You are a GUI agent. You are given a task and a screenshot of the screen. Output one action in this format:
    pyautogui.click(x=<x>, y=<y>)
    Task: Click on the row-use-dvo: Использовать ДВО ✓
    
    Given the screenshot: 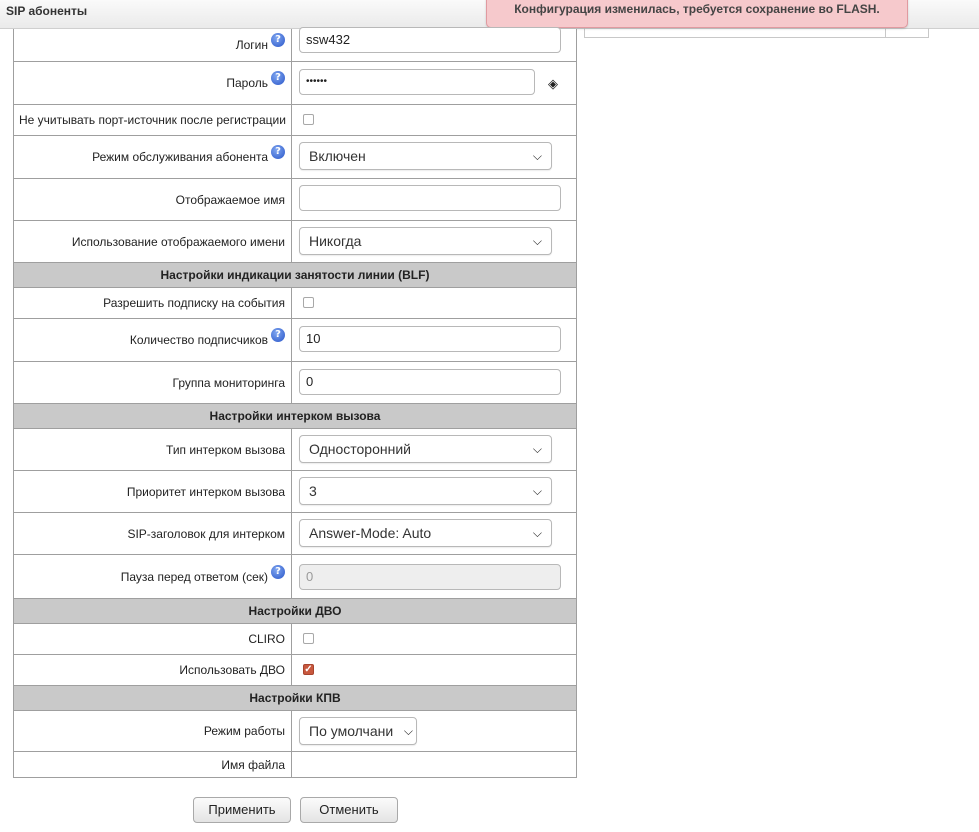 What is the action you would take?
    pyautogui.click(x=295, y=670)
    